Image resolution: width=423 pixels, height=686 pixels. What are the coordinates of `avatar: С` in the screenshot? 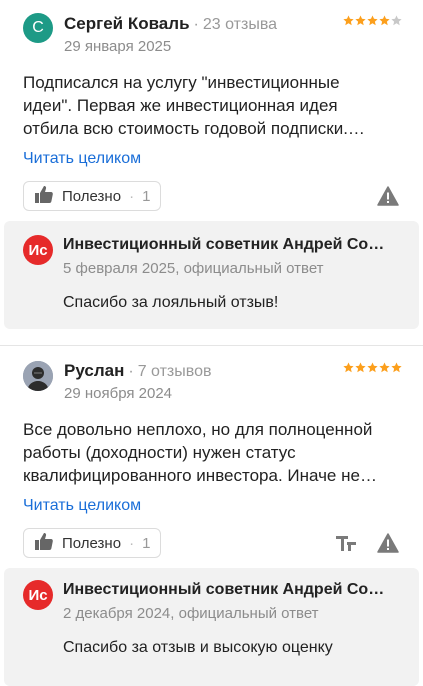 It's located at (38, 28).